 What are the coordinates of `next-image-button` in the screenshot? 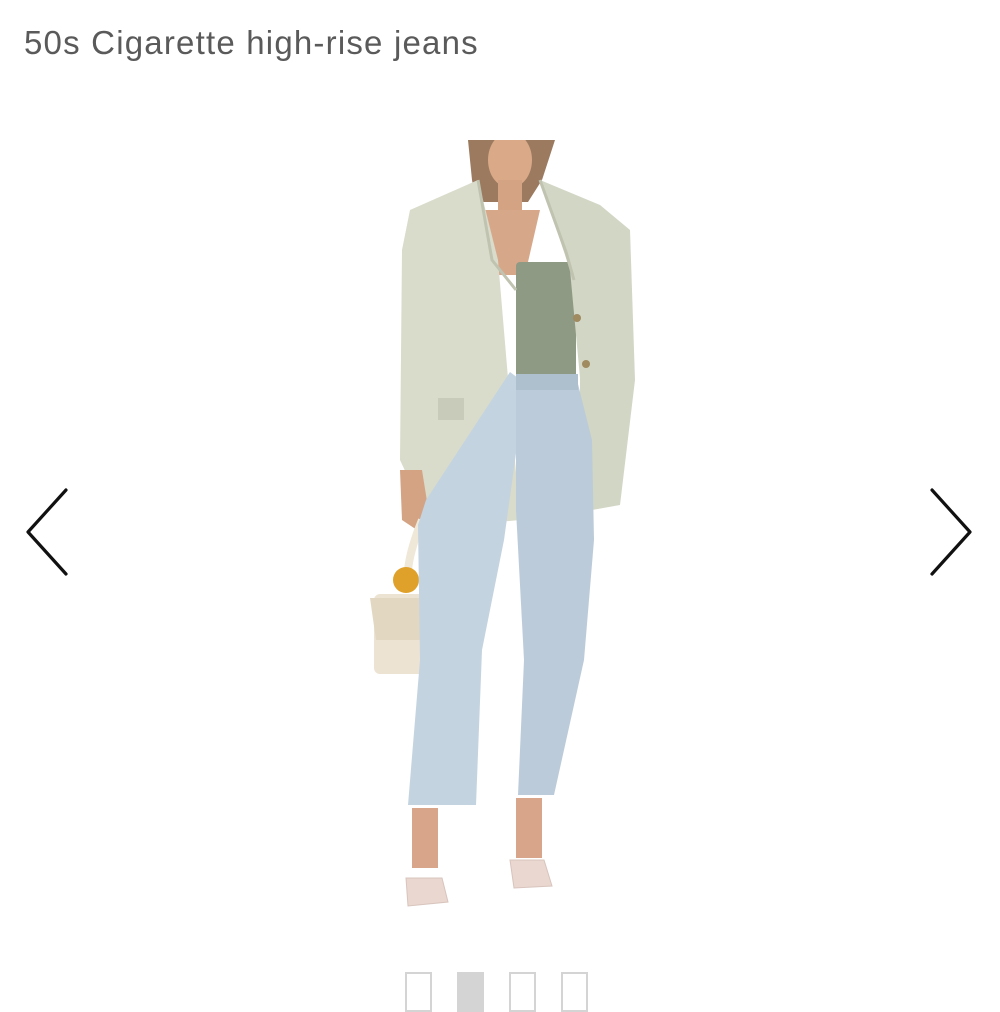 It's located at (951, 532).